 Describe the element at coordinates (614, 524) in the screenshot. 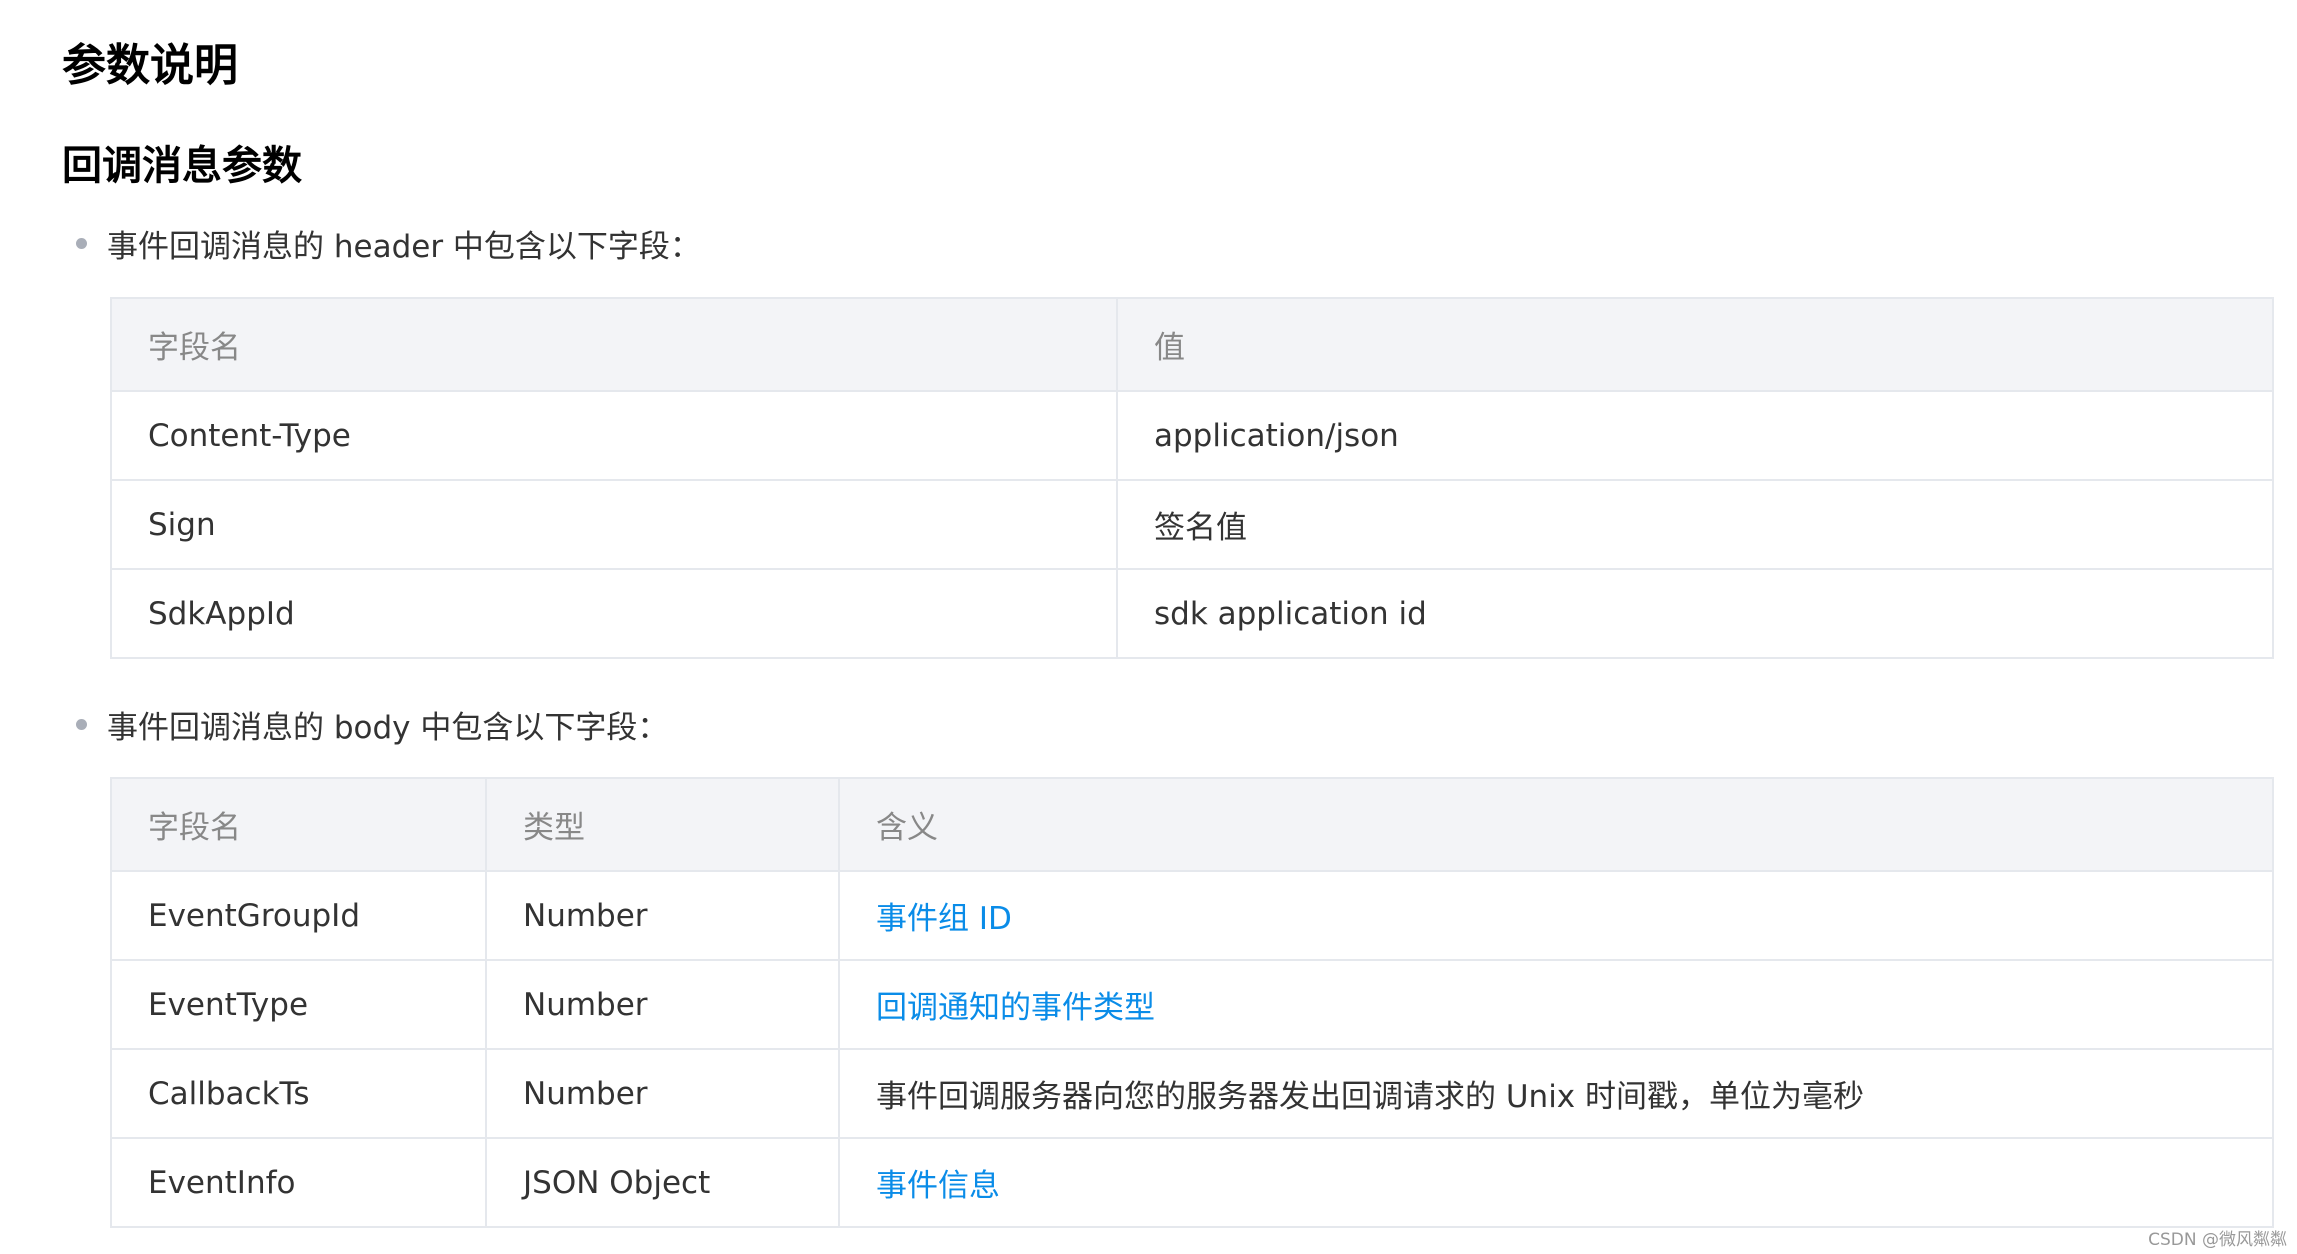

I see `field-name-cell: Sign` at that location.